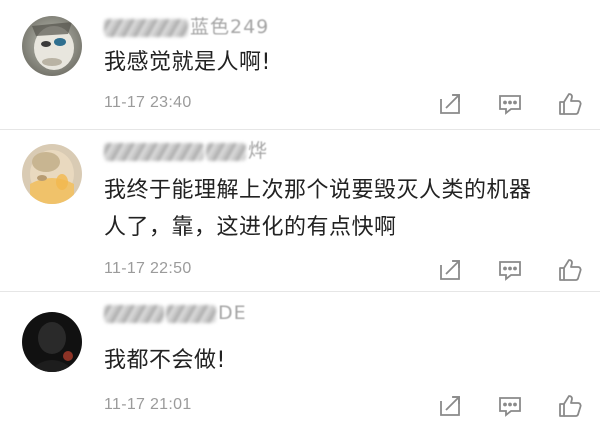 The height and width of the screenshot is (428, 600). Describe the element at coordinates (187, 62) in the screenshot. I see `comment-text: 我感觉就是人啊!` at that location.